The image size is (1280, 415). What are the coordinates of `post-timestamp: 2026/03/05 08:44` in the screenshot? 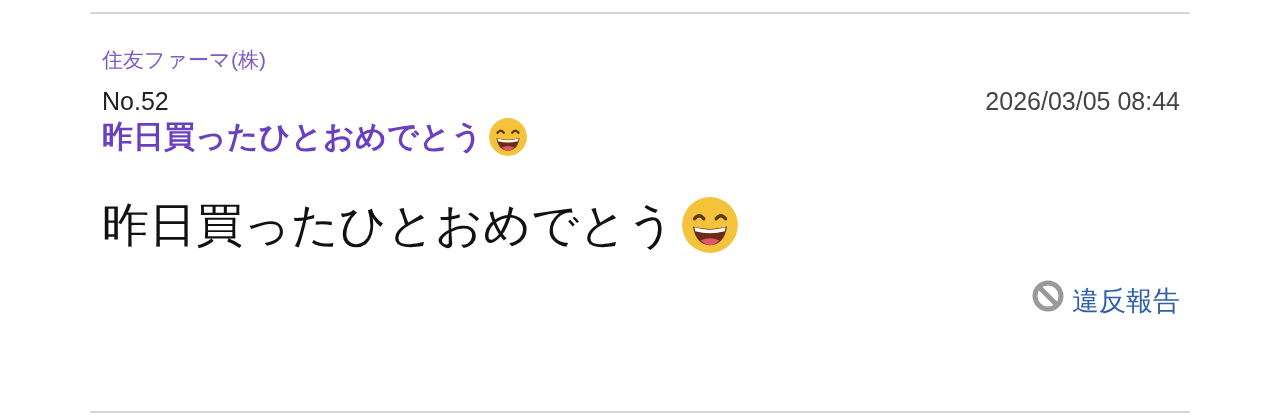 It's located at (1082, 101).